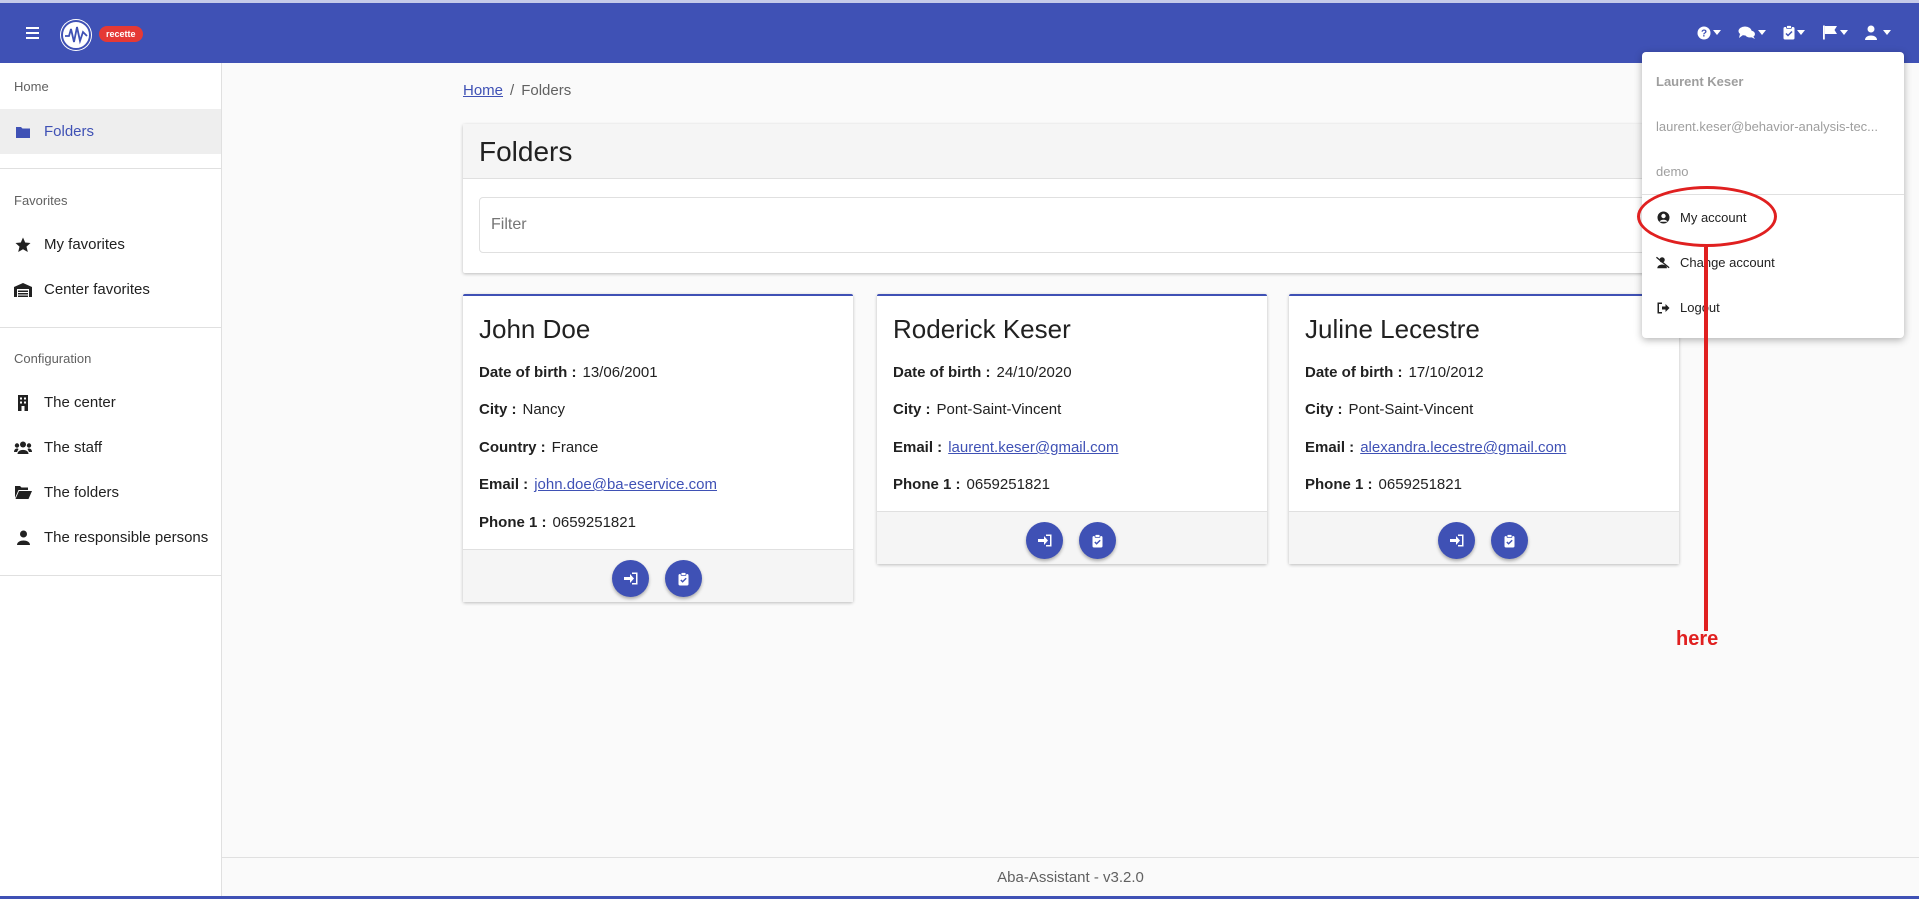 The height and width of the screenshot is (899, 1919). What do you see at coordinates (959, 33) in the screenshot?
I see `app-bar: recette ?` at bounding box center [959, 33].